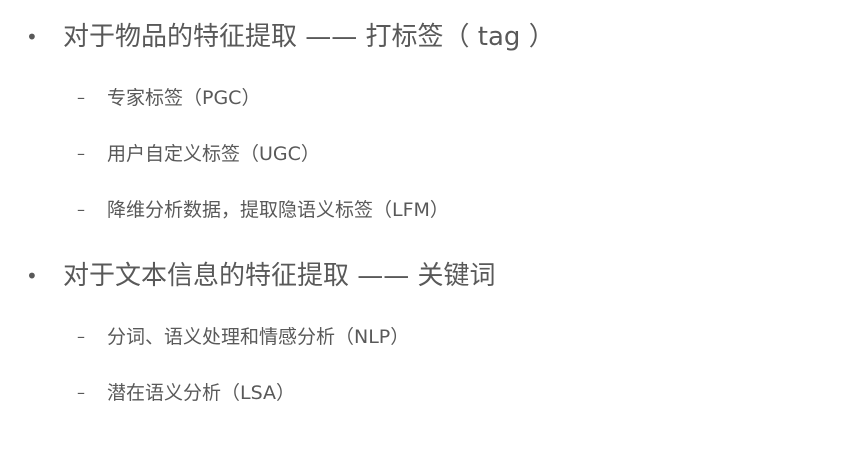 The width and height of the screenshot is (850, 455). Describe the element at coordinates (279, 276) in the screenshot. I see `bullet-text: 对于文本信息的特征提取 —— 关键词` at that location.